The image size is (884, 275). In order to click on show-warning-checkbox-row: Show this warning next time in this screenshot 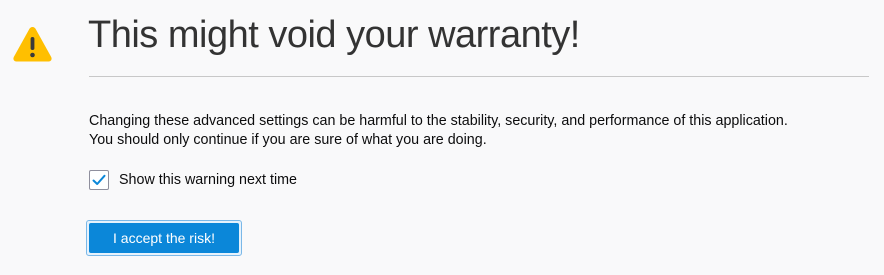, I will do `click(193, 180)`.